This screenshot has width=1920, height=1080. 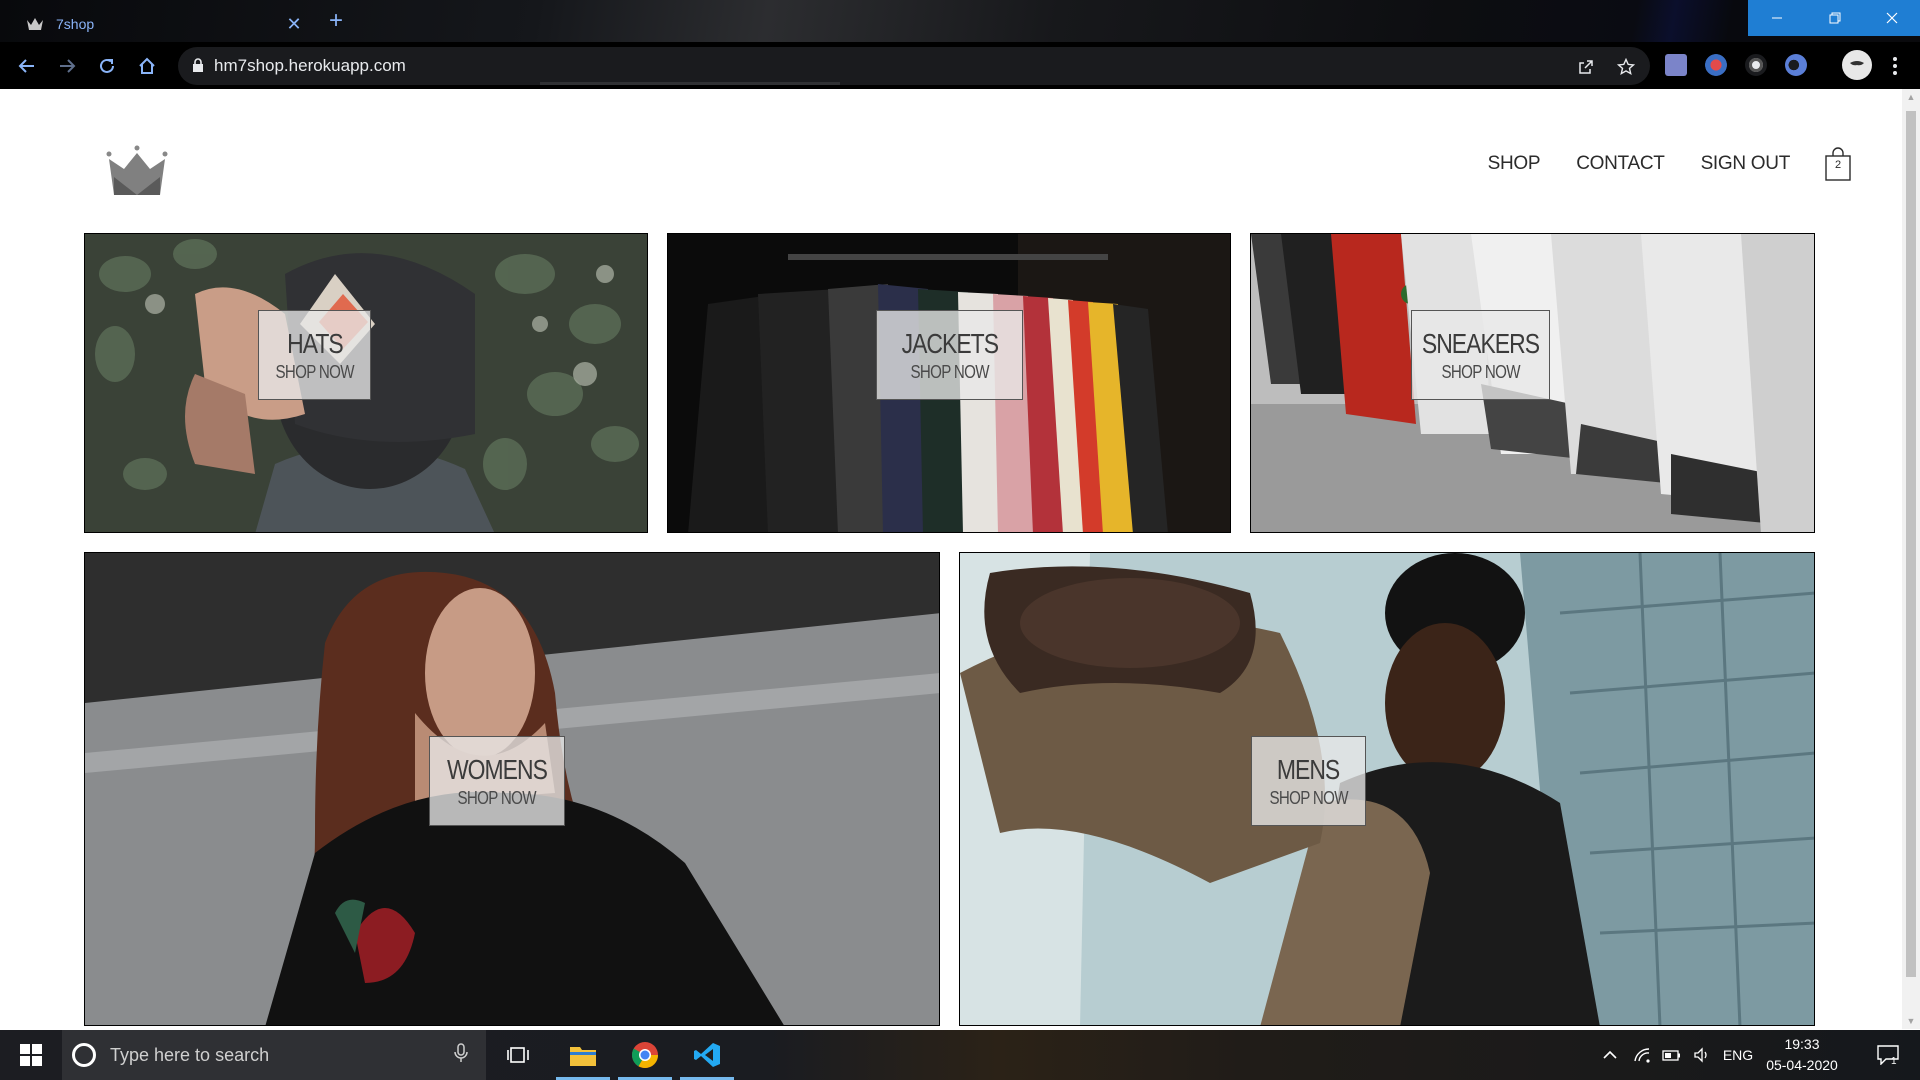 What do you see at coordinates (107, 66) in the screenshot?
I see `reload-icon` at bounding box center [107, 66].